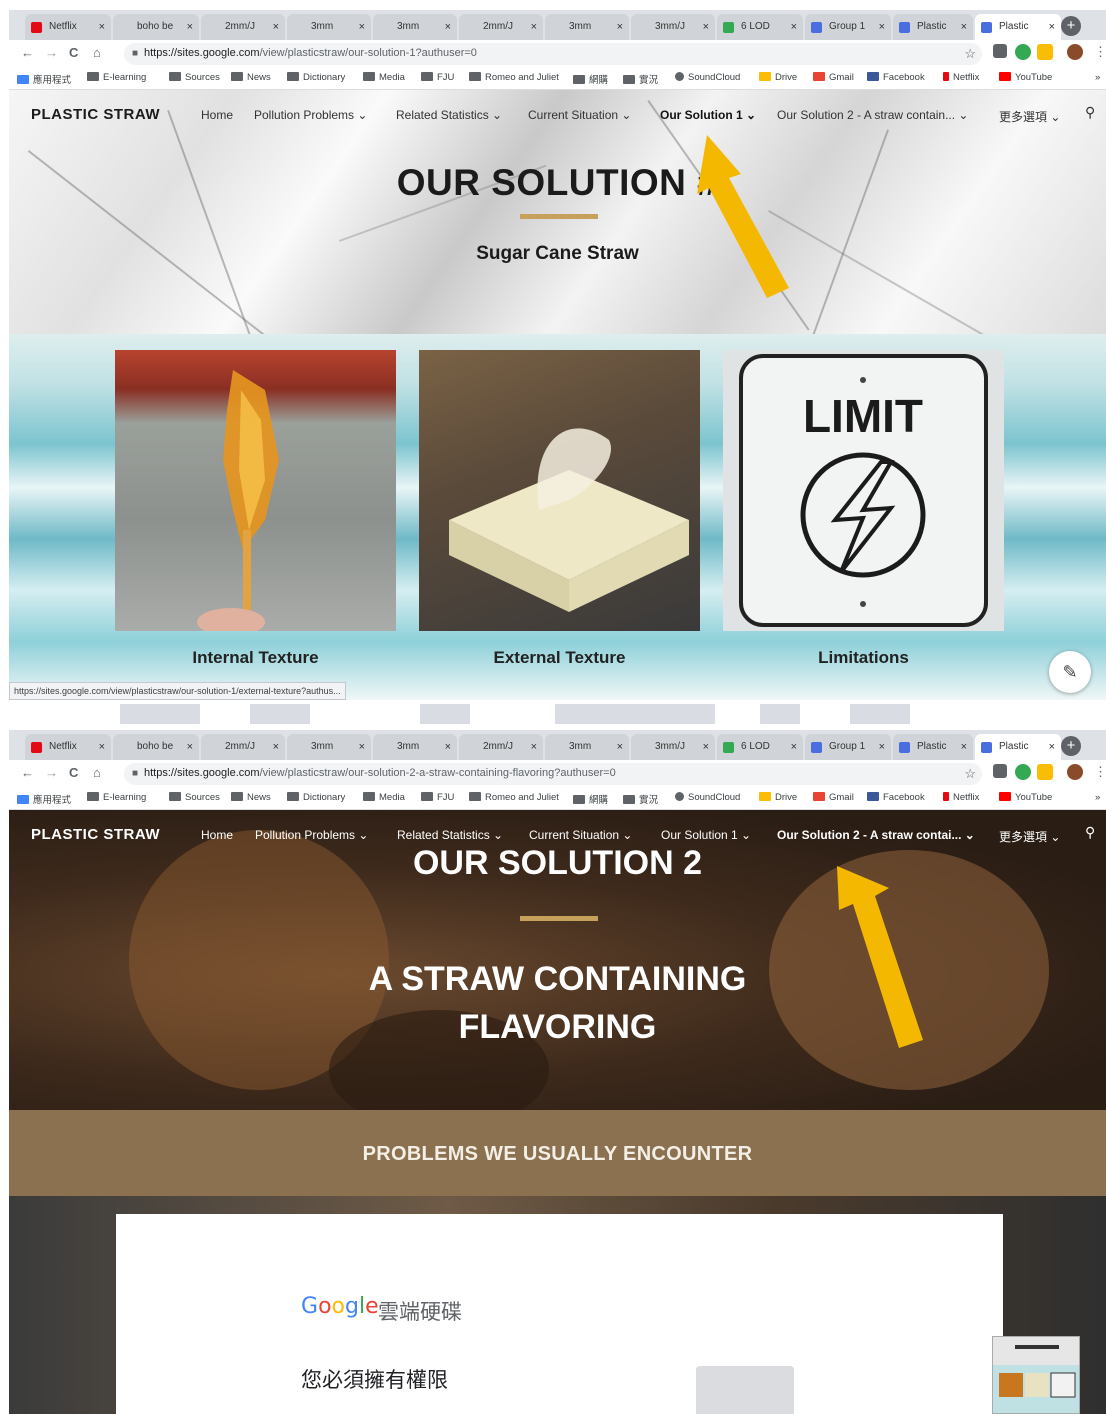 This screenshot has height=1414, width=1106. Describe the element at coordinates (1100, 772) in the screenshot. I see `menu-icon: ⋮` at that location.